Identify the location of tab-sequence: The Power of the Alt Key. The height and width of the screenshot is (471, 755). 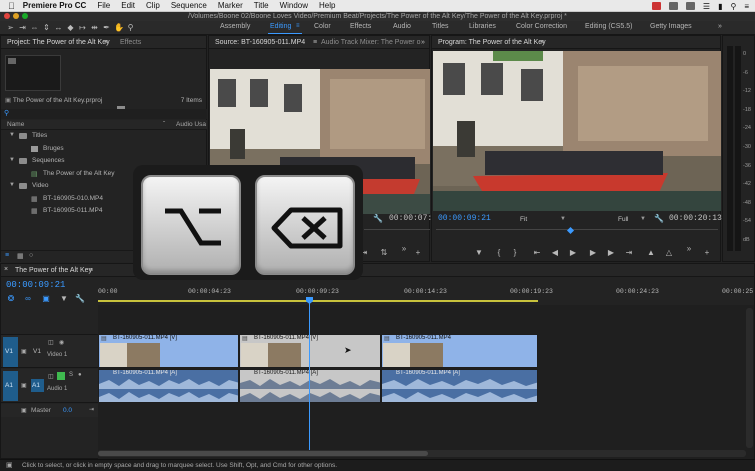
(53, 270).